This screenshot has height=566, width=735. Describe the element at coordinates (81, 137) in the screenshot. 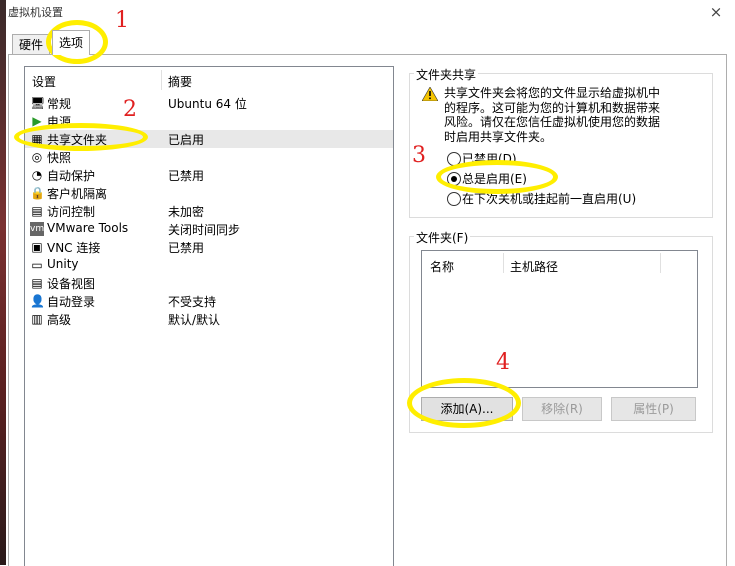

I see `highlight-shared-folders` at that location.